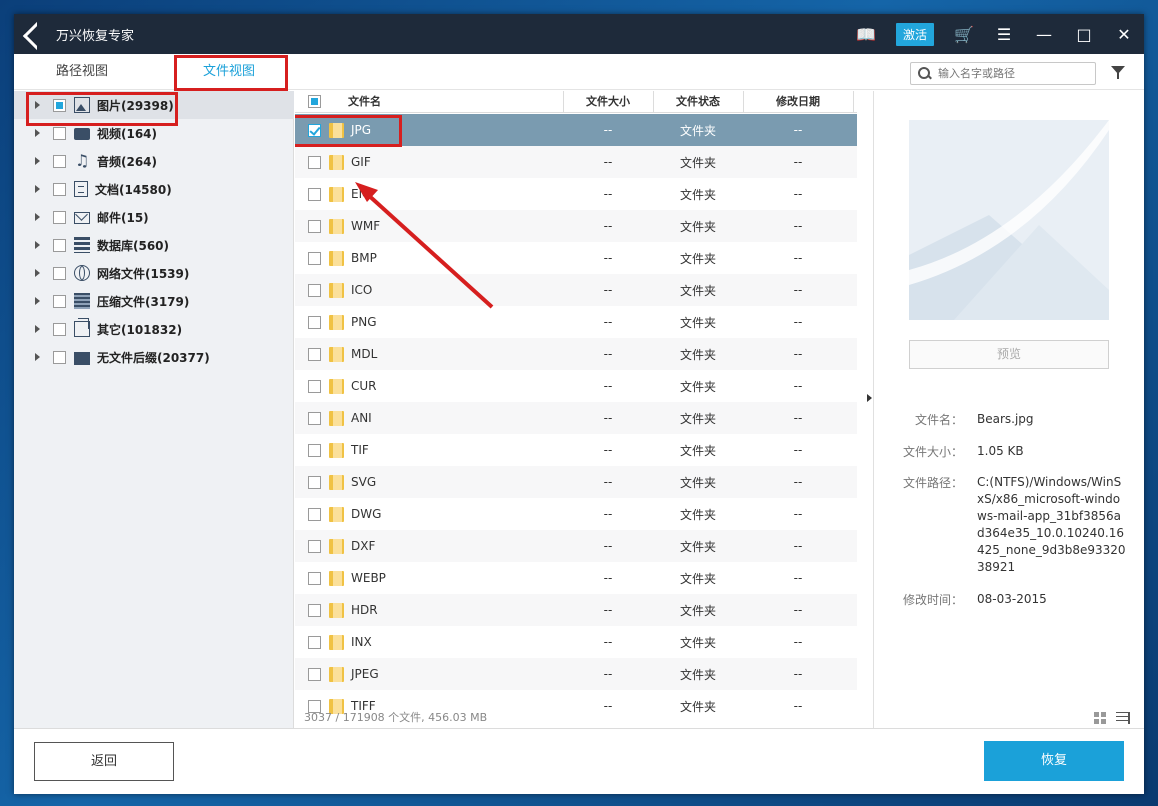 Image resolution: width=1158 pixels, height=806 pixels. Describe the element at coordinates (798, 102) in the screenshot. I see `column-header-date: 修改日期` at that location.